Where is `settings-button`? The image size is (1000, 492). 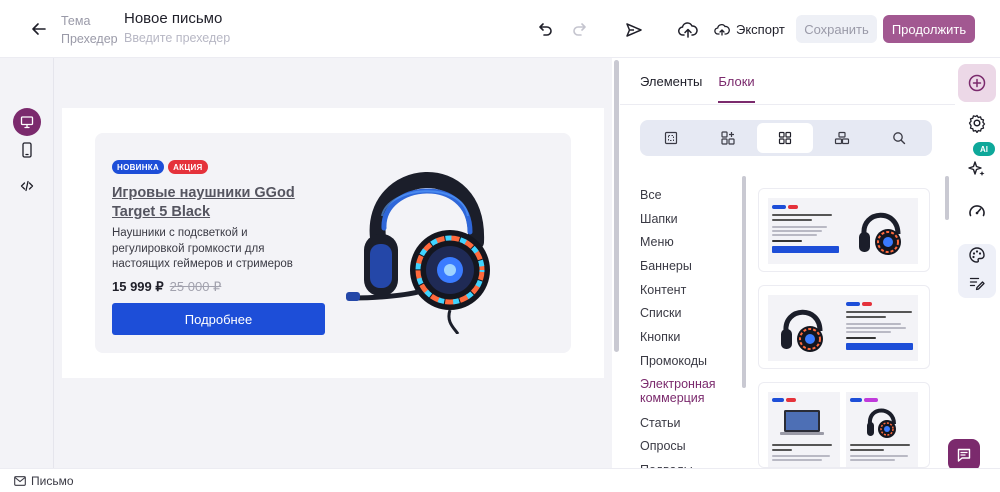 settings-button is located at coordinates (977, 123).